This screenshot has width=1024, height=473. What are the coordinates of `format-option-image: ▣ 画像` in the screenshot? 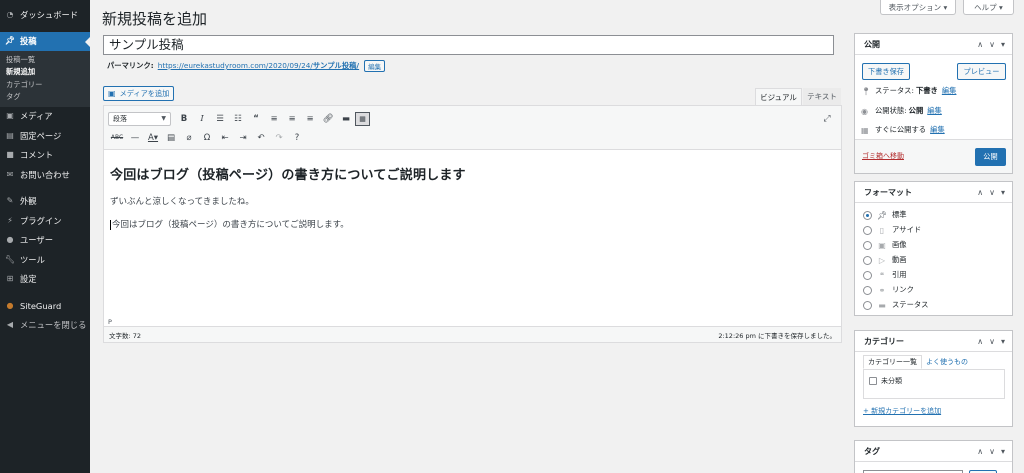 It's located at (885, 245).